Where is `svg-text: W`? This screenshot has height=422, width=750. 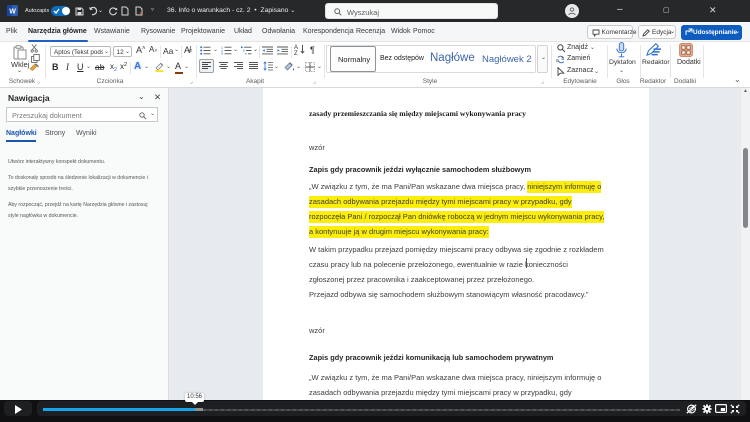
svg-text: W is located at coordinates (12, 11).